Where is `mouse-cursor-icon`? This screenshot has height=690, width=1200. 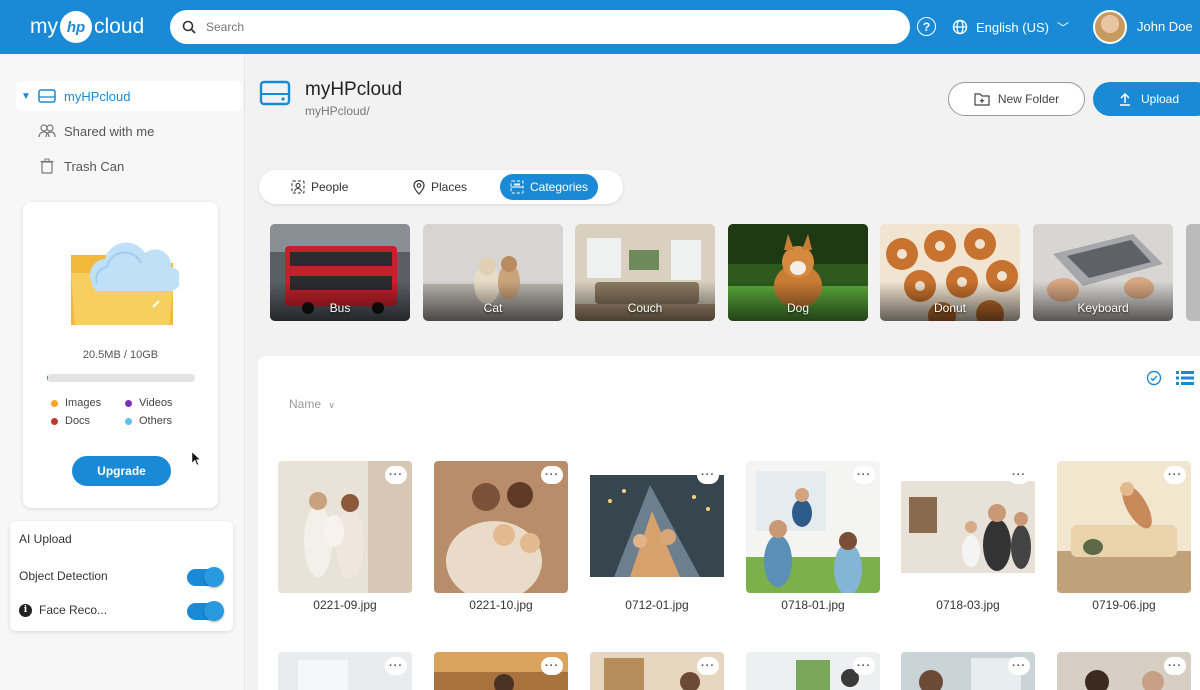
mouse-cursor-icon is located at coordinates (196, 458).